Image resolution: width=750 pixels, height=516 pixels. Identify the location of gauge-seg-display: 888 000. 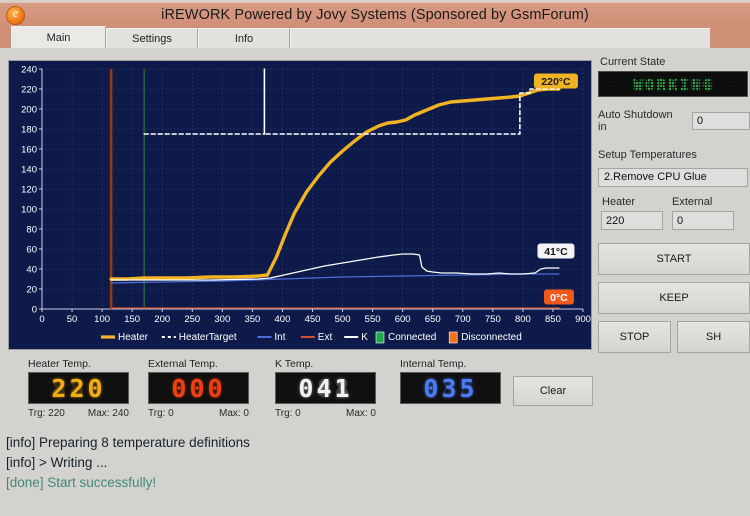
(198, 388).